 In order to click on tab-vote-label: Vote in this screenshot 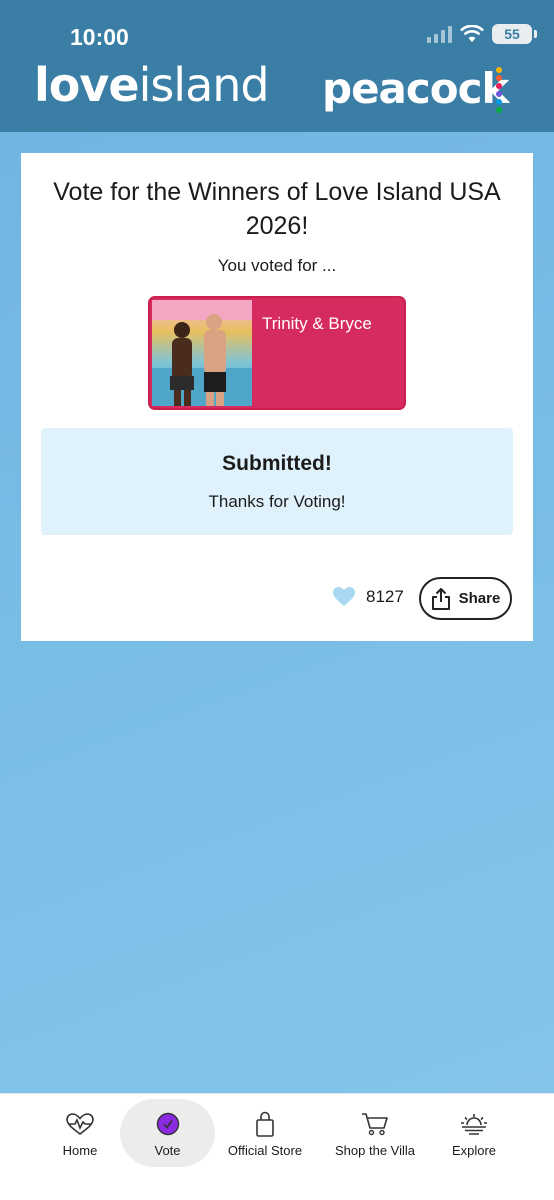, I will do `click(167, 1150)`.